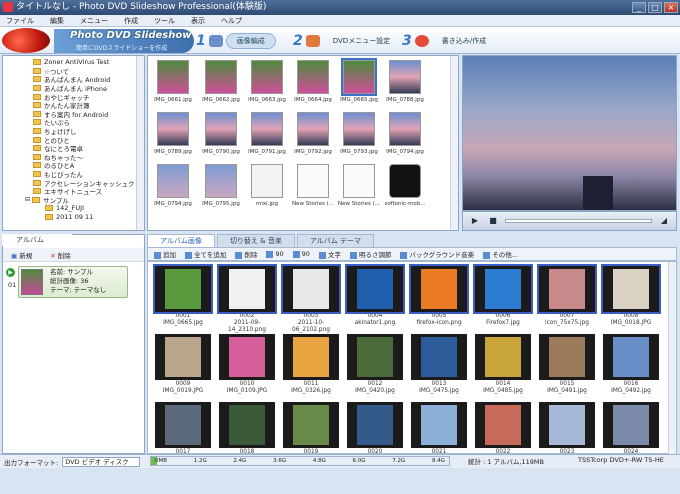 The image size is (680, 494). I want to click on file-thumb: IMG_0790.jpg, so click(221, 137).